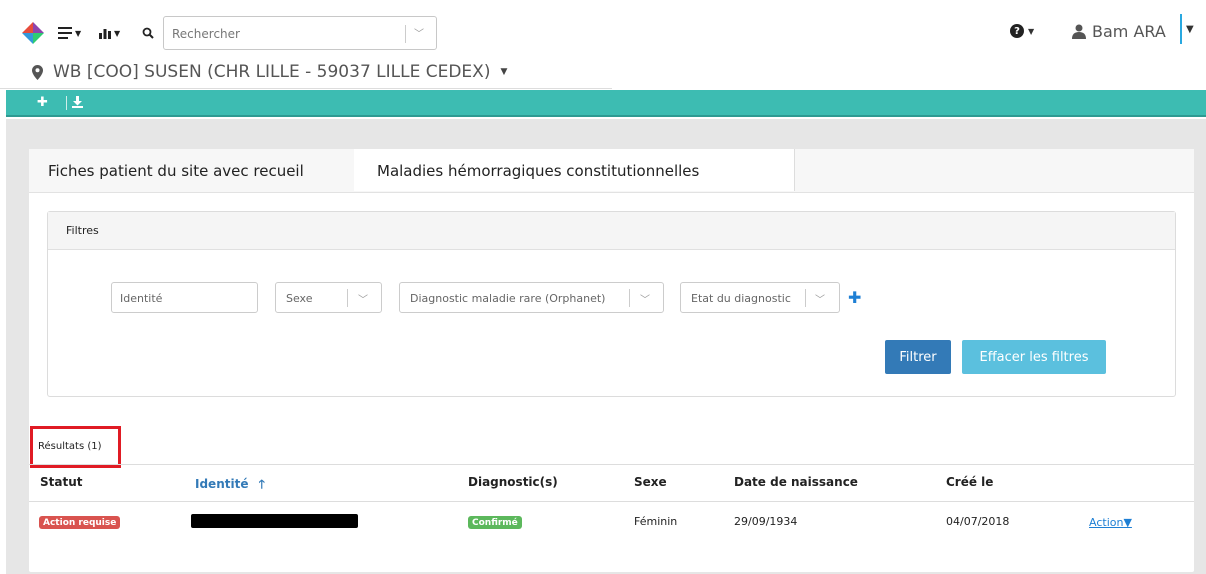 Image resolution: width=1206 pixels, height=574 pixels. Describe the element at coordinates (1106, 522) in the screenshot. I see `action-link-label: Action` at that location.